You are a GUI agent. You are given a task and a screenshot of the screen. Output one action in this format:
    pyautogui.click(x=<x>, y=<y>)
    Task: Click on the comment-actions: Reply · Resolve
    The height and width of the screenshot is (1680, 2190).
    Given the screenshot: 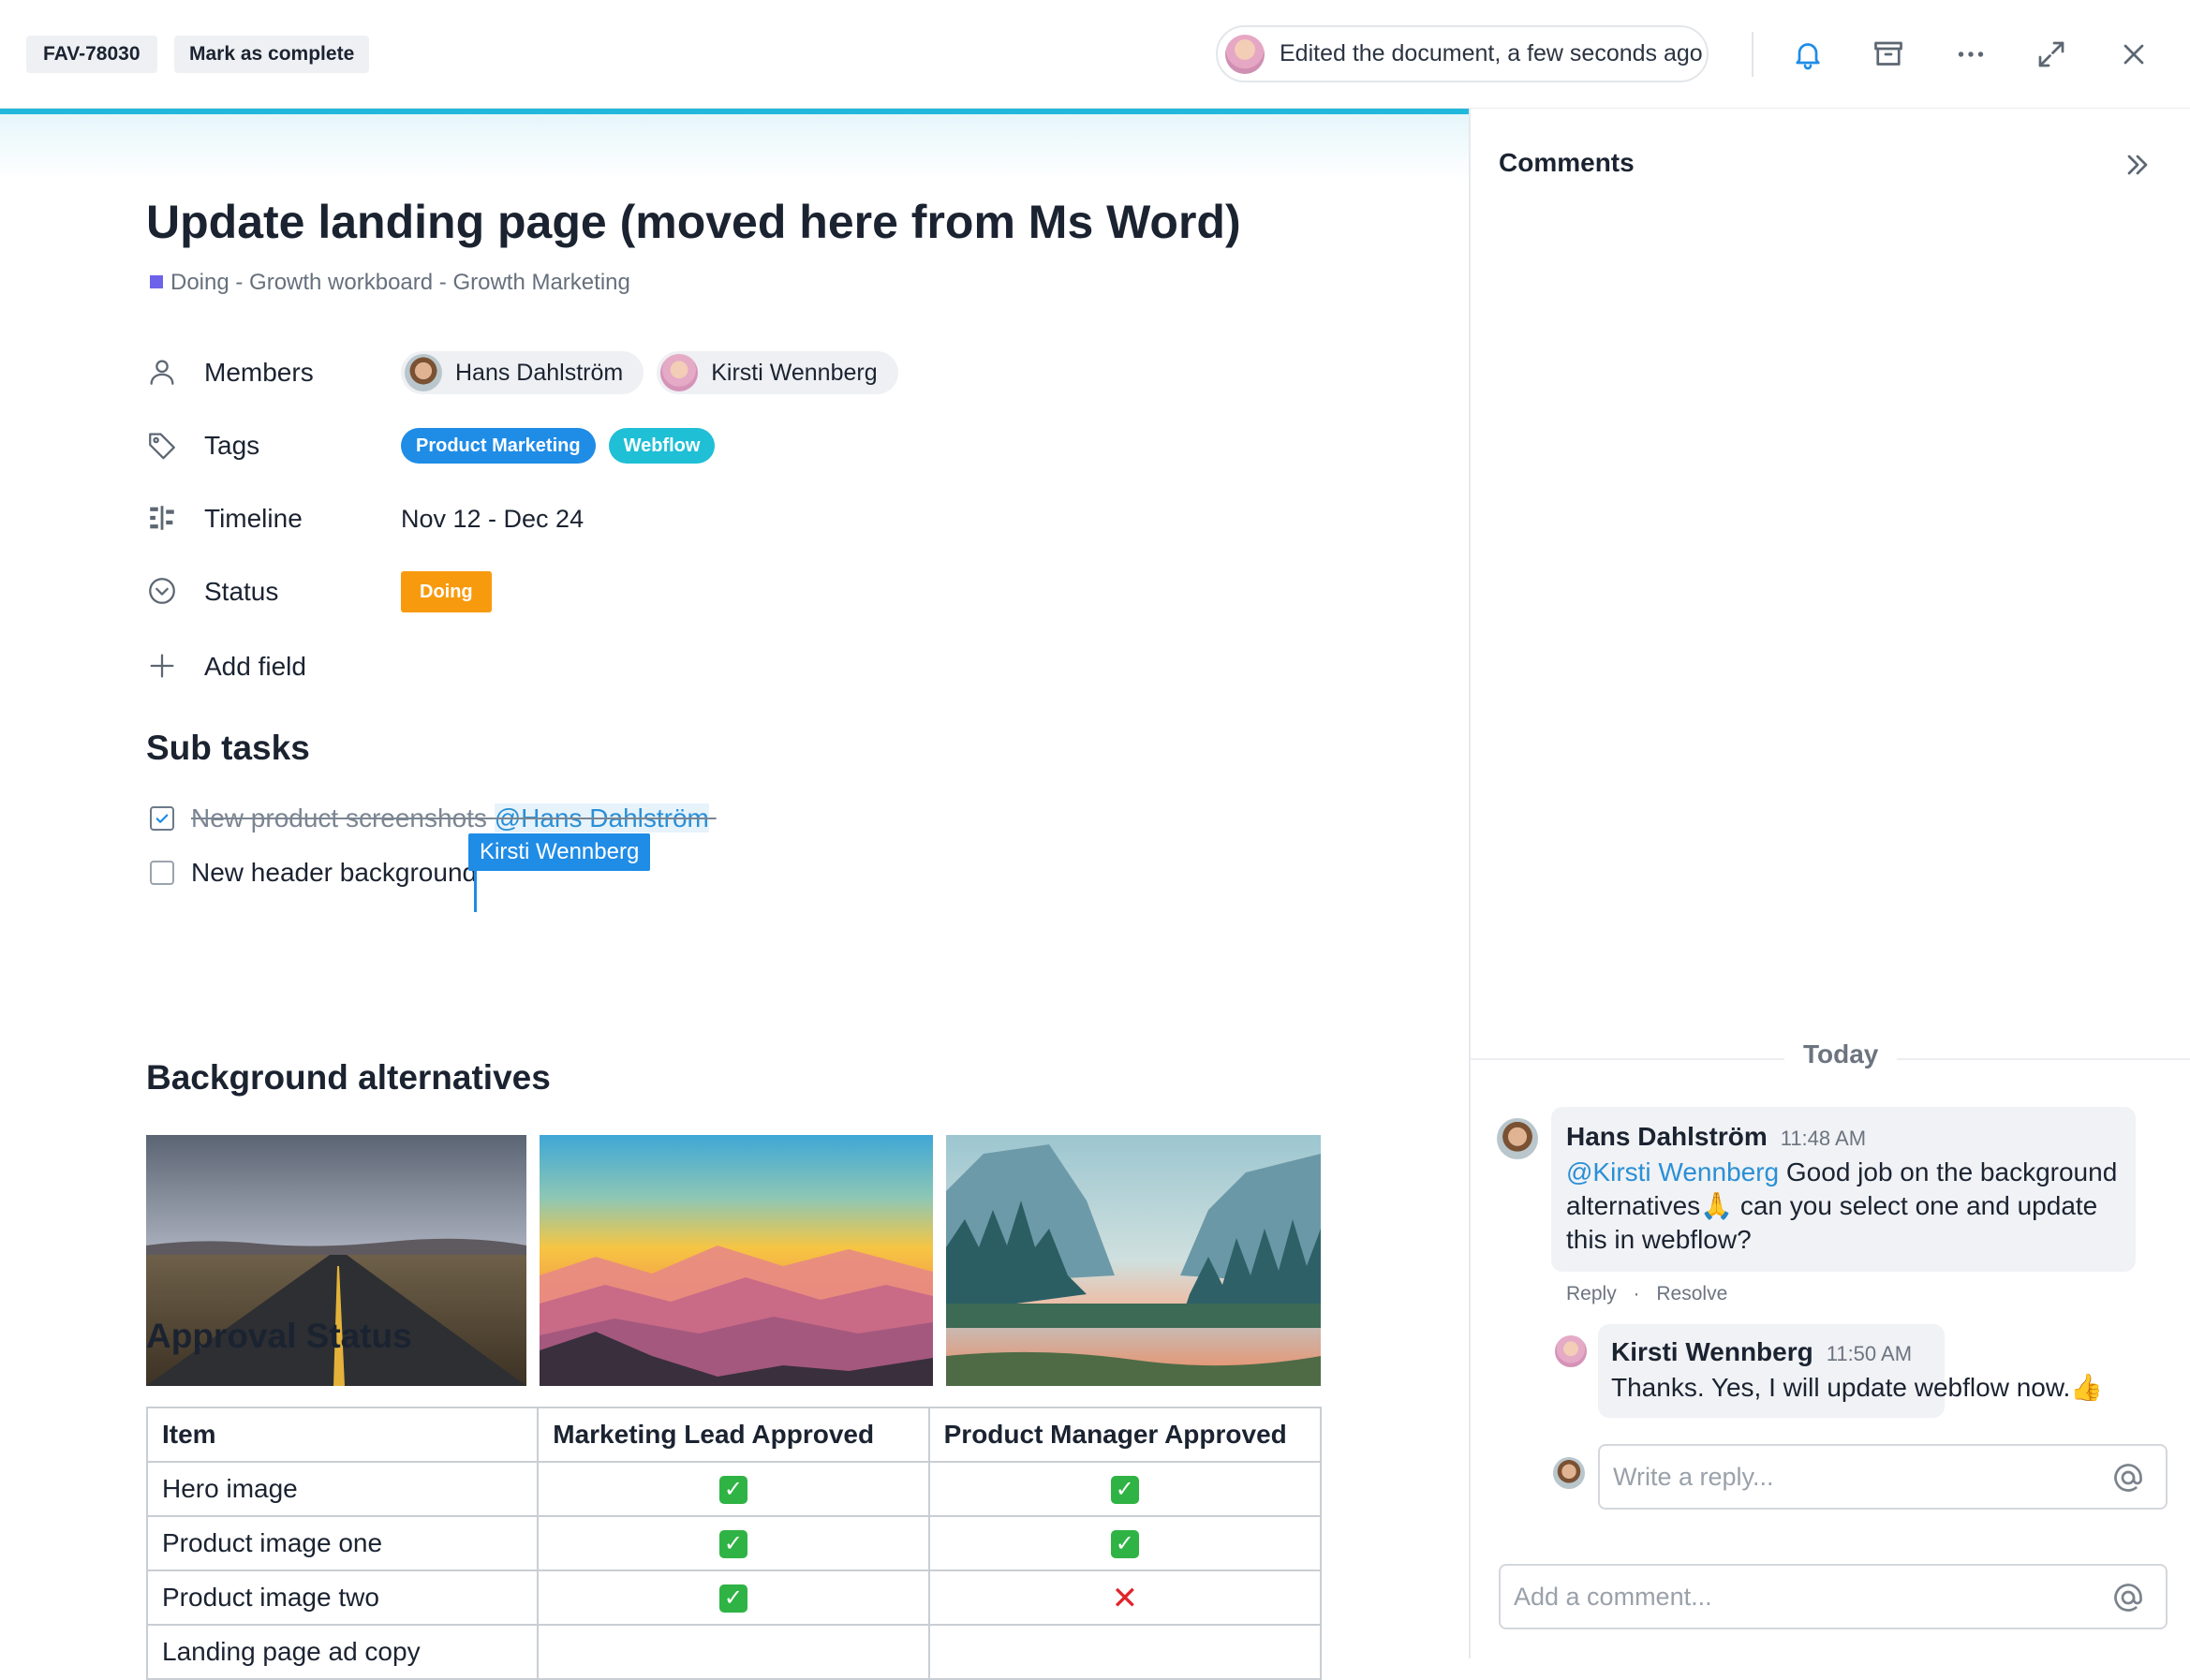 What is the action you would take?
    pyautogui.click(x=1646, y=1294)
    